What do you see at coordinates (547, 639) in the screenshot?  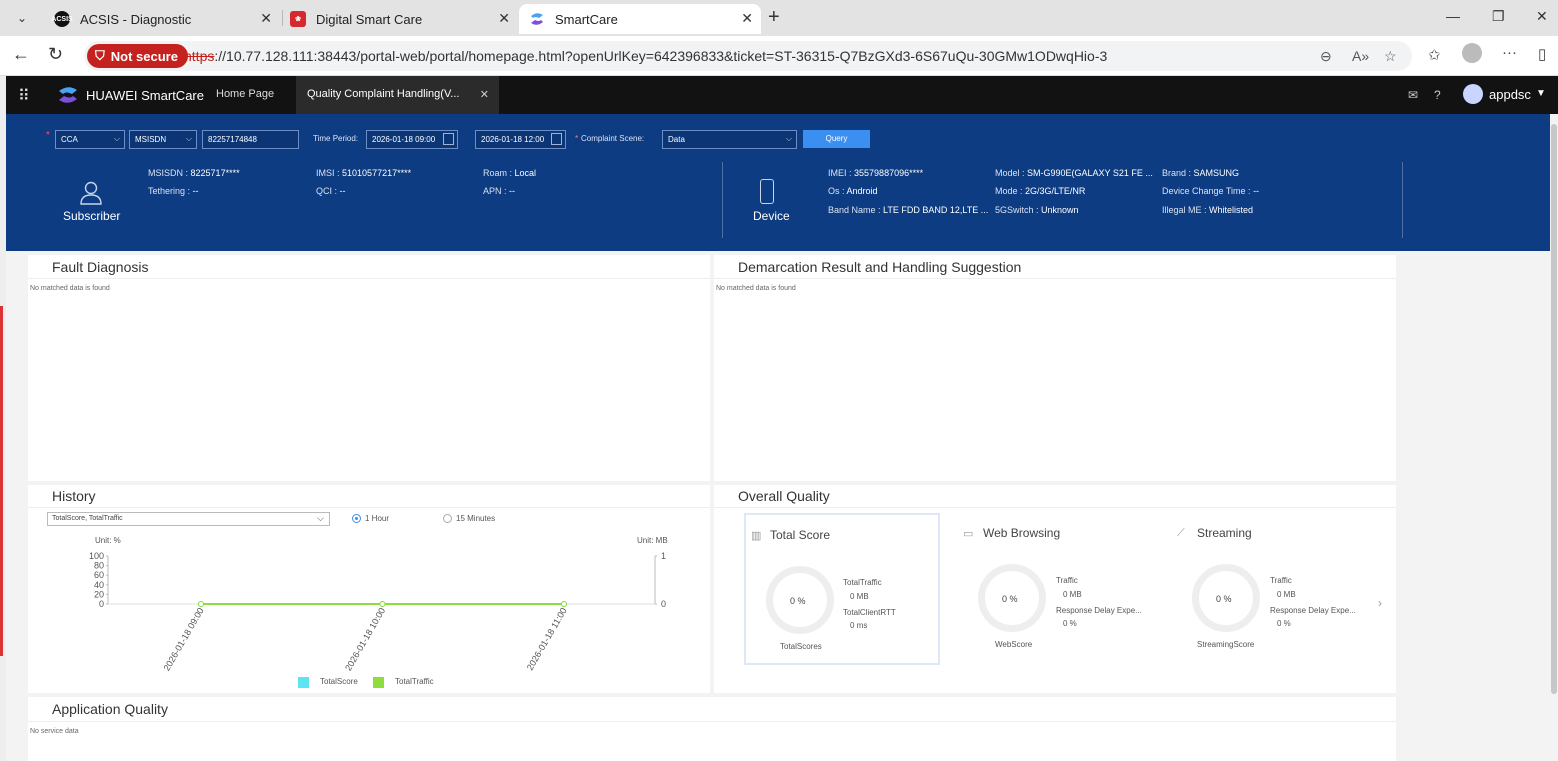 I see `x-tick-label: 2026-01-18 11:00` at bounding box center [547, 639].